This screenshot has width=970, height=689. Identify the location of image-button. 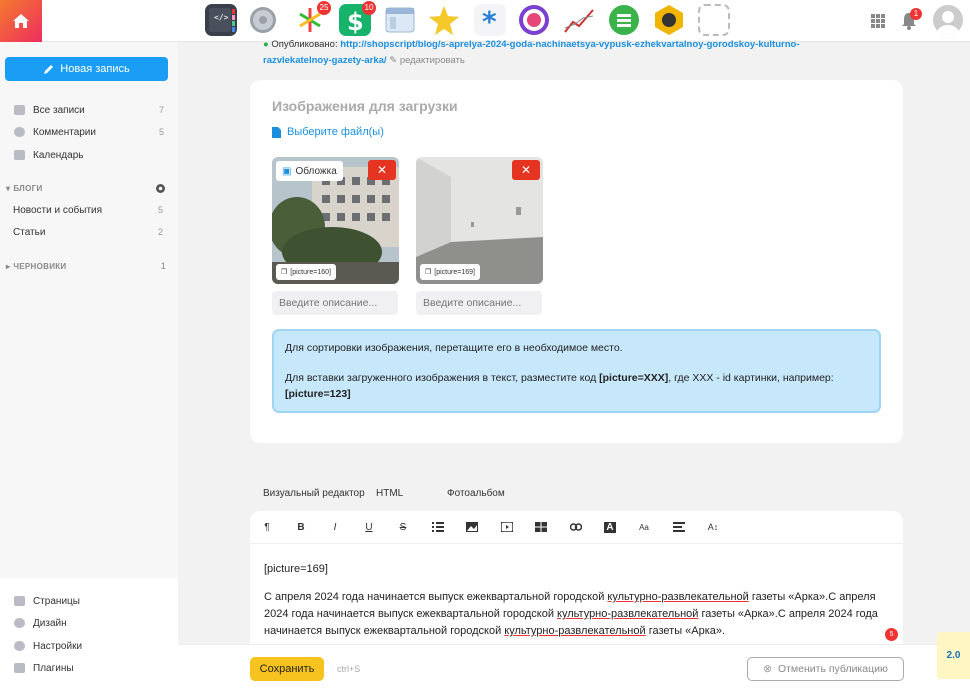
(472, 527).